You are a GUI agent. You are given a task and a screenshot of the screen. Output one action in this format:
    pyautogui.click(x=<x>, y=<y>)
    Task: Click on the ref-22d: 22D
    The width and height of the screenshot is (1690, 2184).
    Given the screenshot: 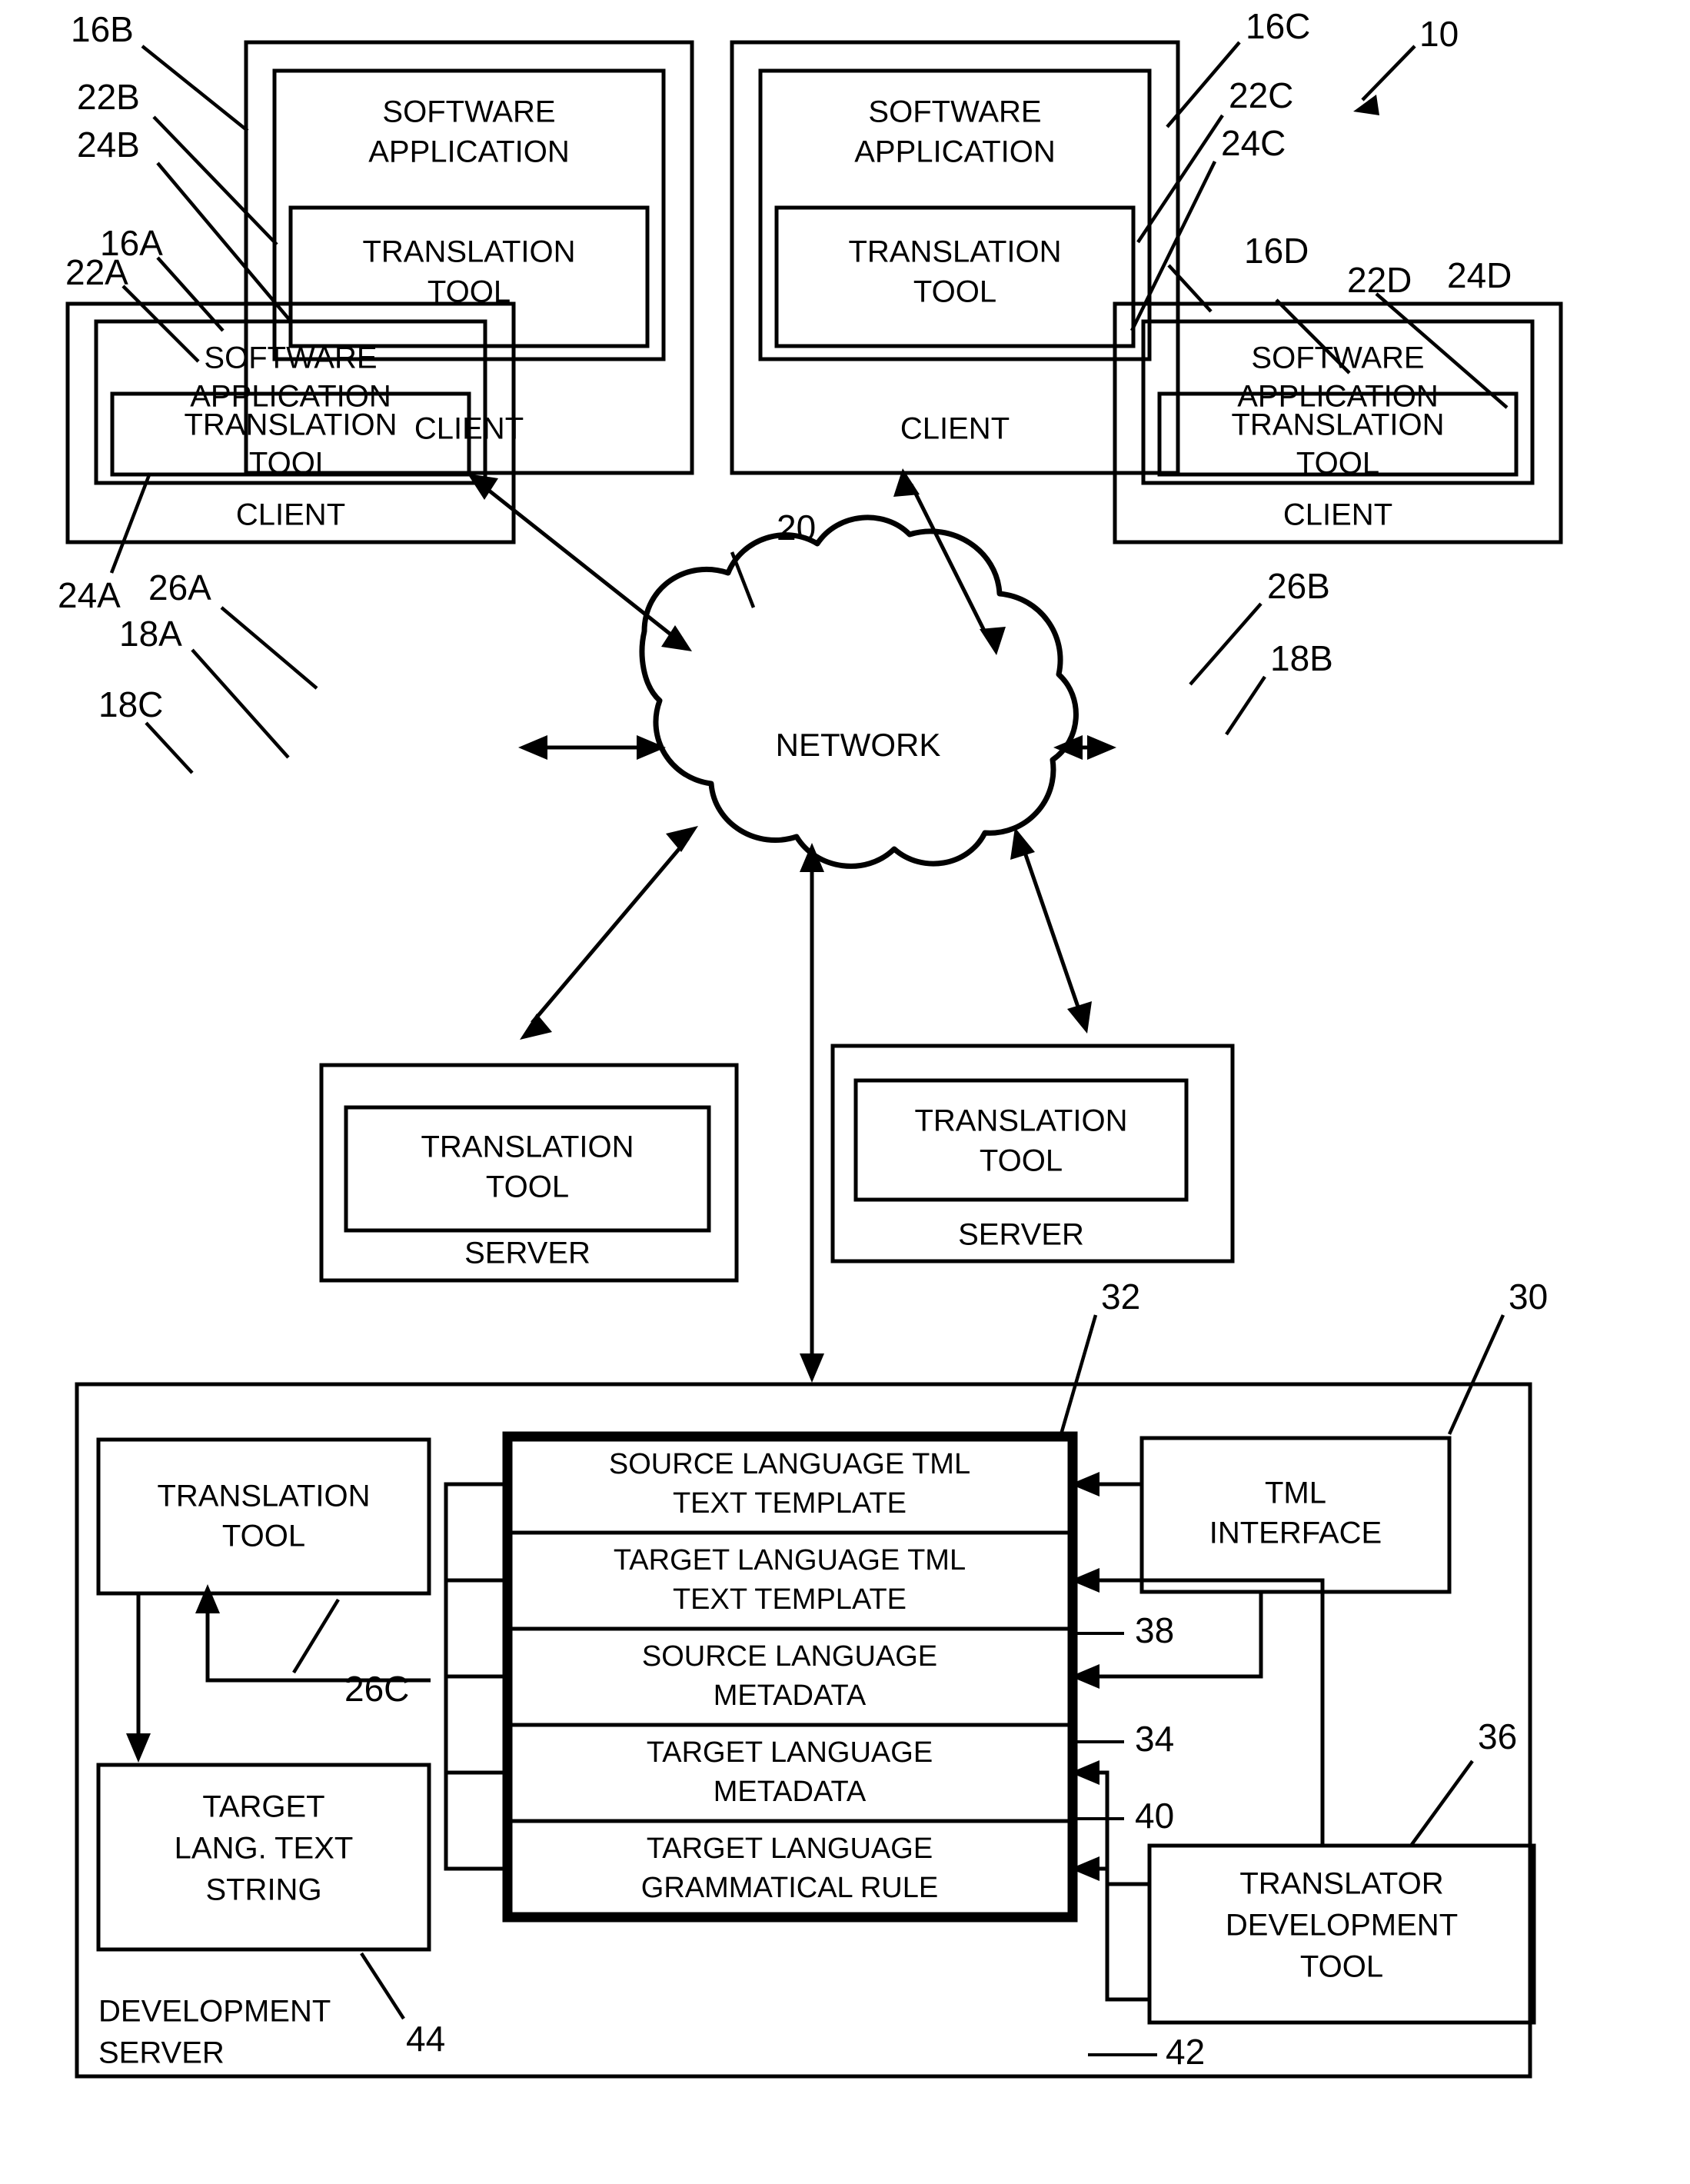 What is the action you would take?
    pyautogui.click(x=1380, y=280)
    